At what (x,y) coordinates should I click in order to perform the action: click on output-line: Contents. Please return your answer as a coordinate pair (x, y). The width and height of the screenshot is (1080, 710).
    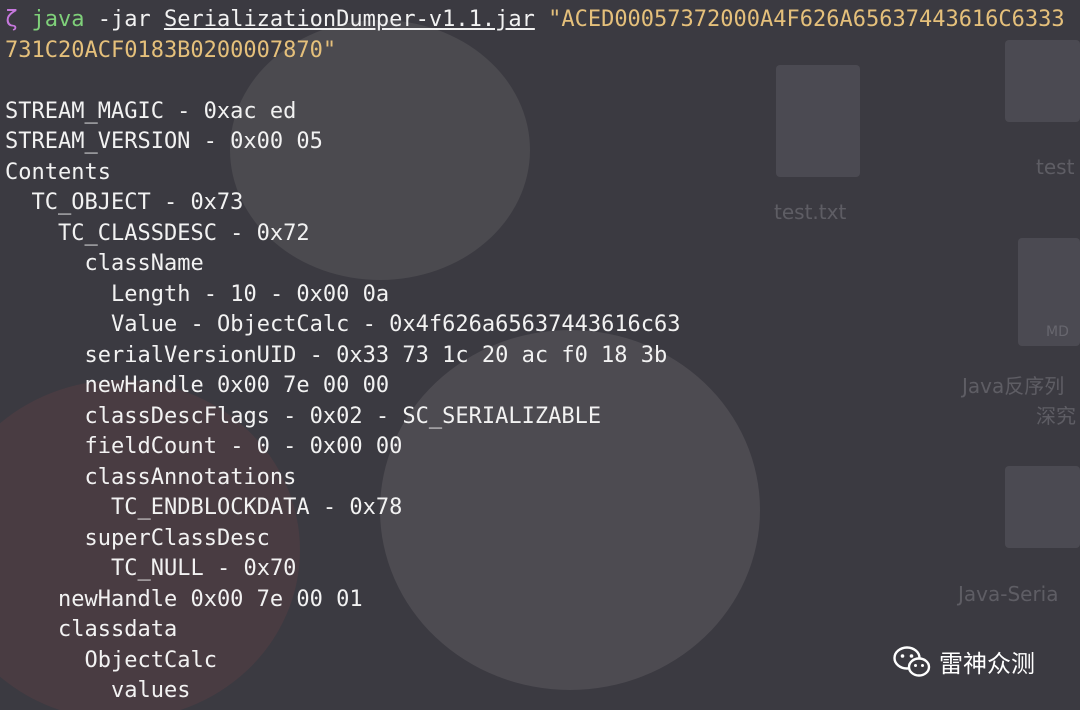
    Looking at the image, I should click on (58, 172).